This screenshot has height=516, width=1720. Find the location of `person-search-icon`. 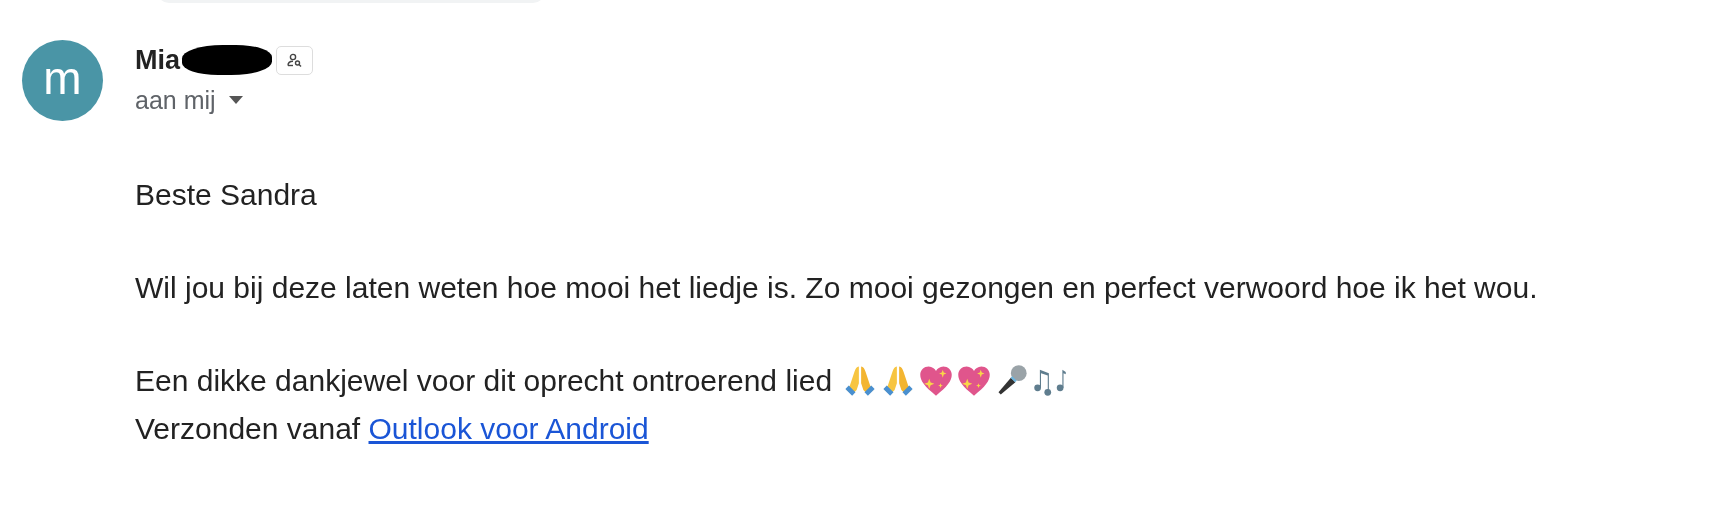

person-search-icon is located at coordinates (294, 60).